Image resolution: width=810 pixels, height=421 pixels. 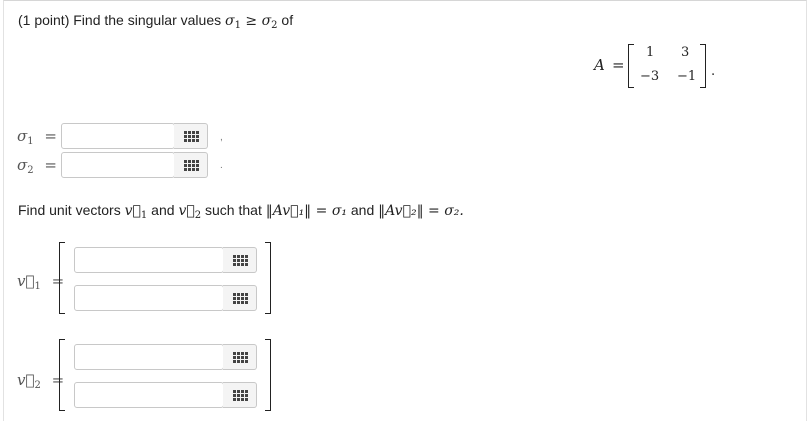 What do you see at coordinates (274, 25) in the screenshot?
I see `sigma-sub-2: 2` at bounding box center [274, 25].